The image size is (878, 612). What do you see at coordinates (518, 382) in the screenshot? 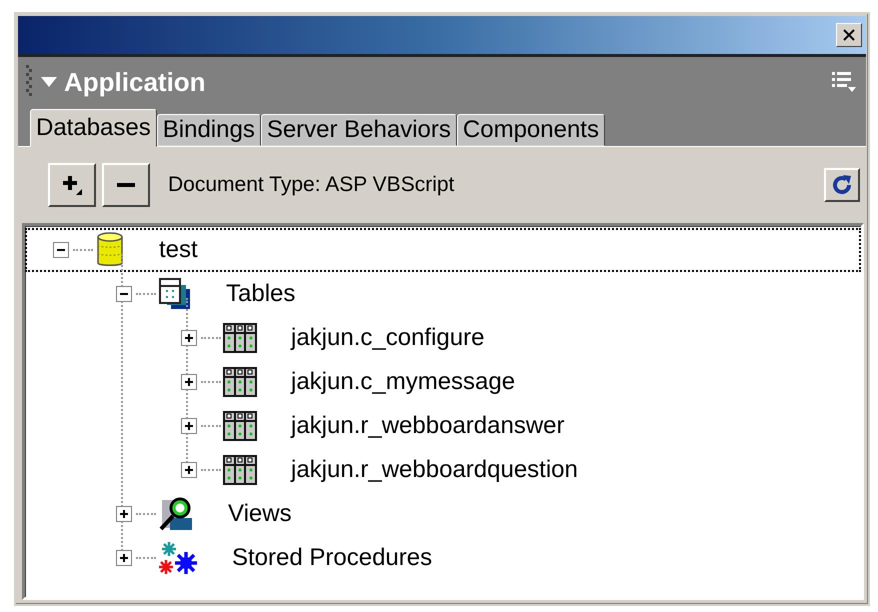
I see `tree-item: jakjun.c_mymessage` at bounding box center [518, 382].